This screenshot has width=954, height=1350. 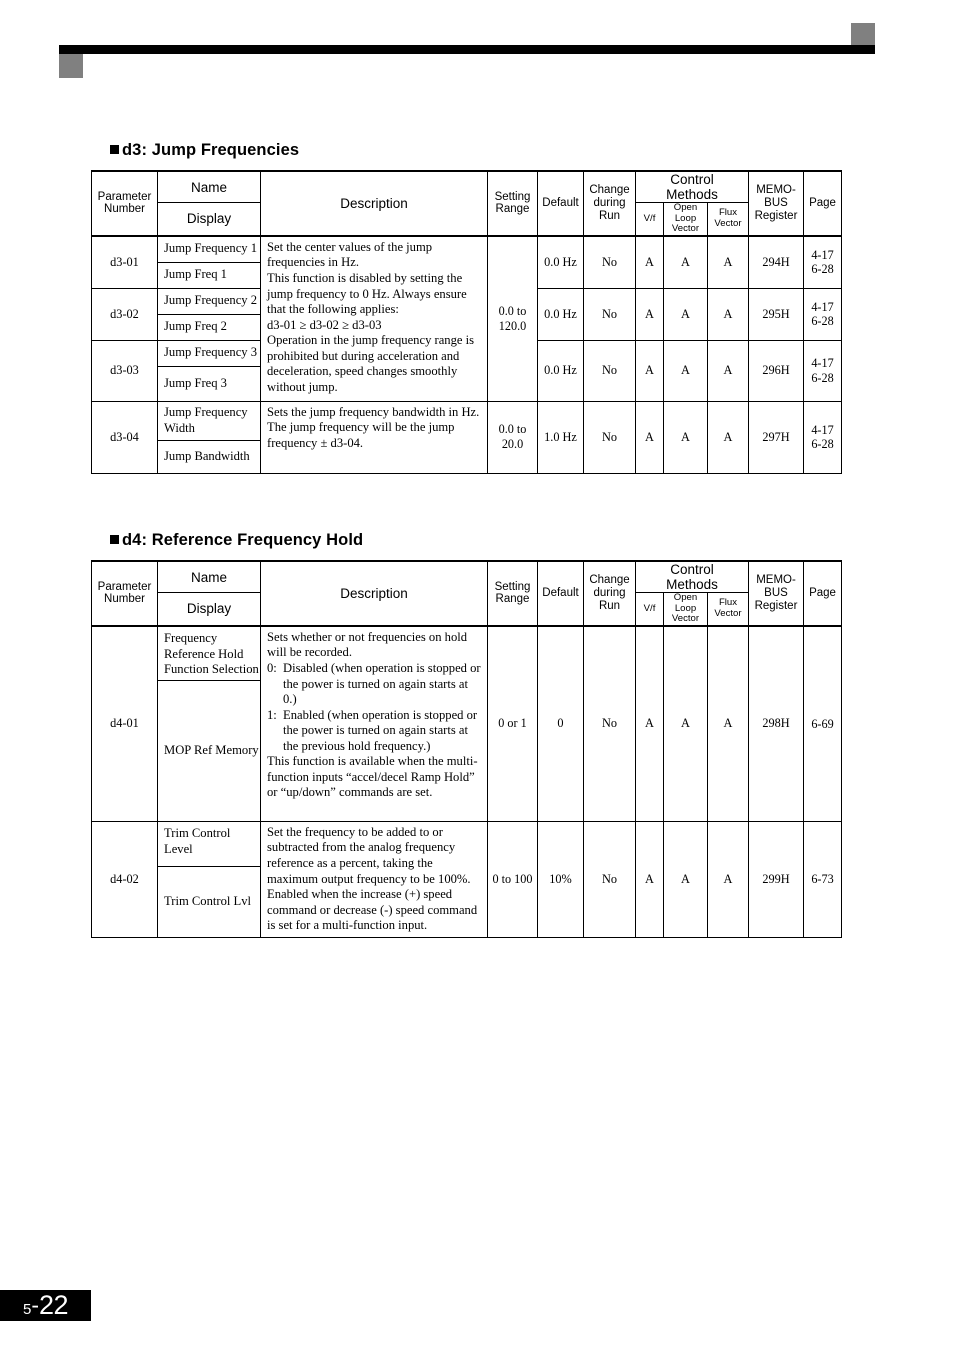 What do you see at coordinates (649, 261) in the screenshot?
I see `cell-vf-d3-01: A` at bounding box center [649, 261].